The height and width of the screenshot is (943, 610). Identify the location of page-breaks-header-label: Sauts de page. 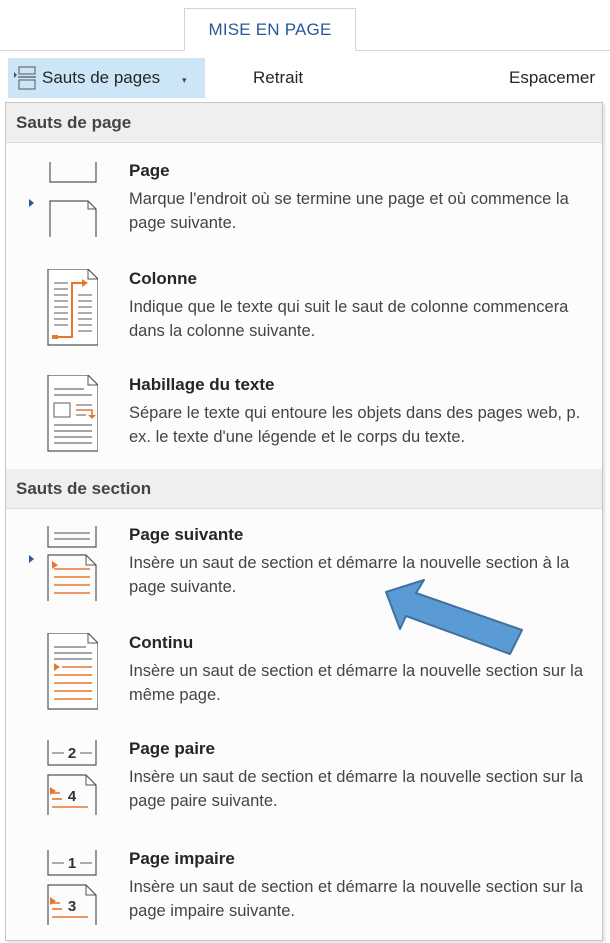
(74, 122).